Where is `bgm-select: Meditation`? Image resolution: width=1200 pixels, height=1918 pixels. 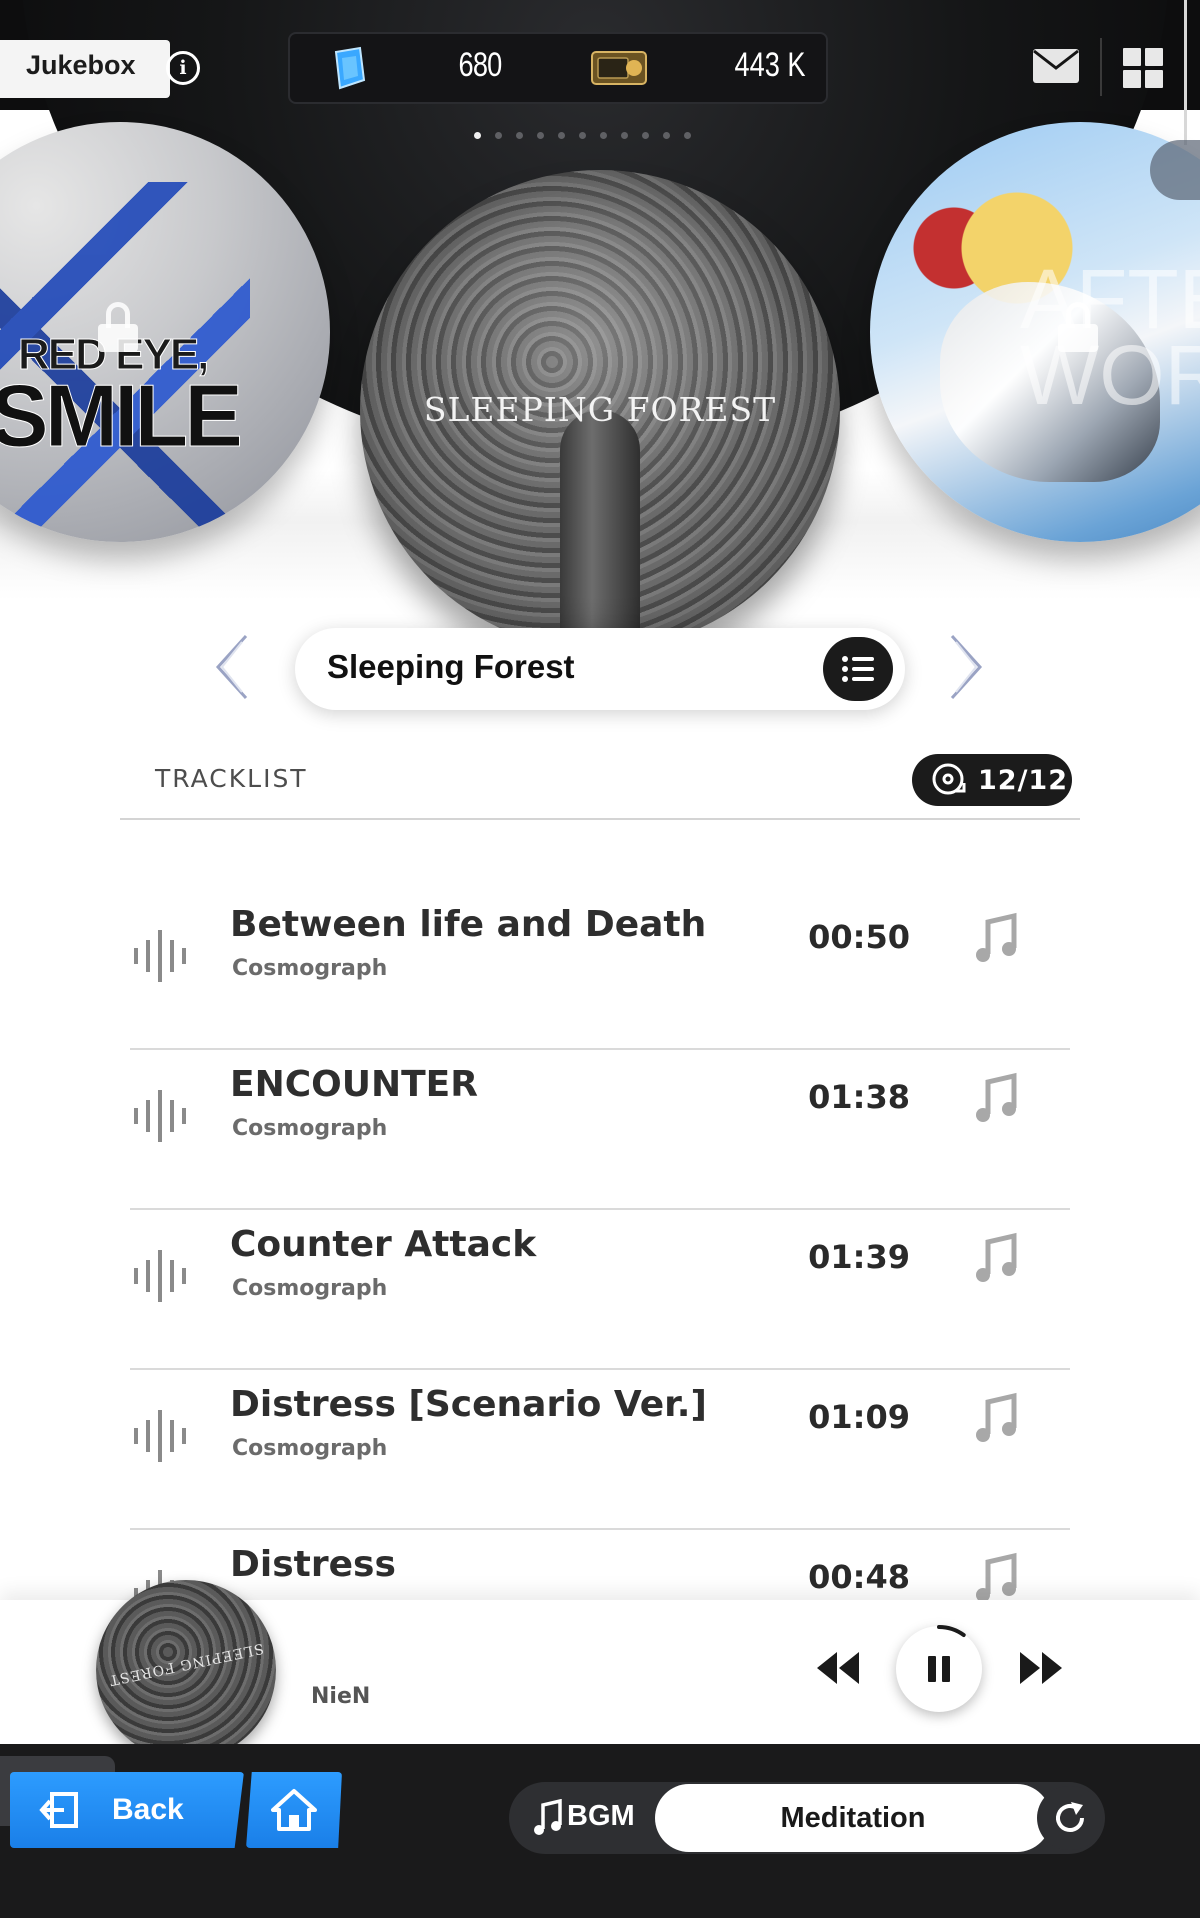
bgm-select: Meditation is located at coordinates (853, 1818).